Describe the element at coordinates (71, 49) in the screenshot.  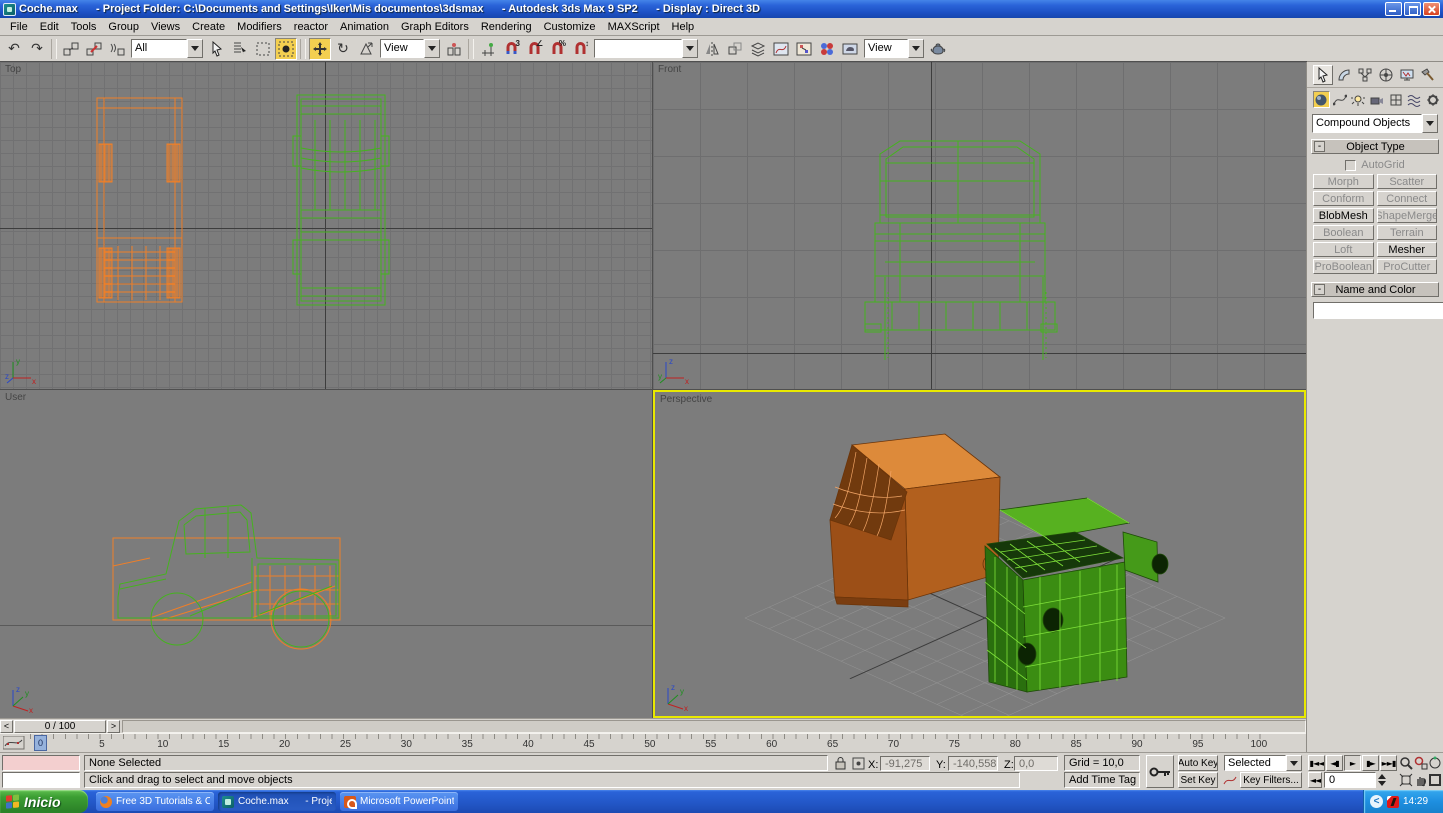
I see `select-and-link-icon` at that location.